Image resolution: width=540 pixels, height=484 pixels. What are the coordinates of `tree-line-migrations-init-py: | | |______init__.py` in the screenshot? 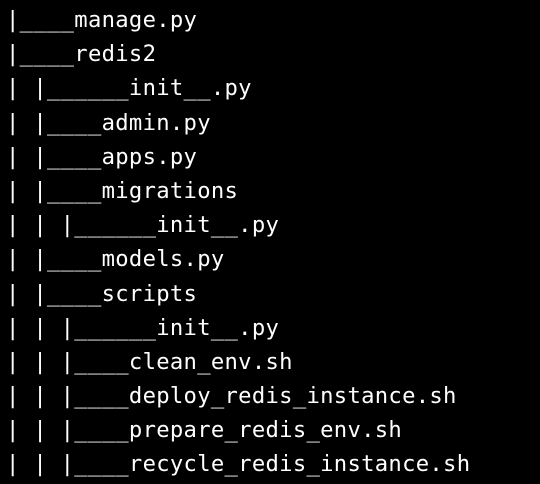 It's located at (143, 225).